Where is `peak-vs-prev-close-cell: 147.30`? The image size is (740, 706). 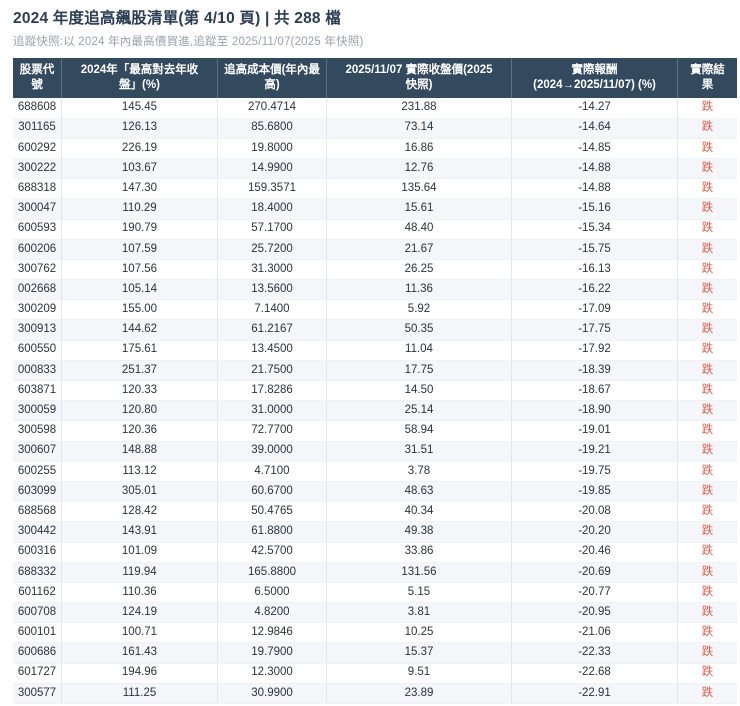 peak-vs-prev-close-cell: 147.30 is located at coordinates (140, 189).